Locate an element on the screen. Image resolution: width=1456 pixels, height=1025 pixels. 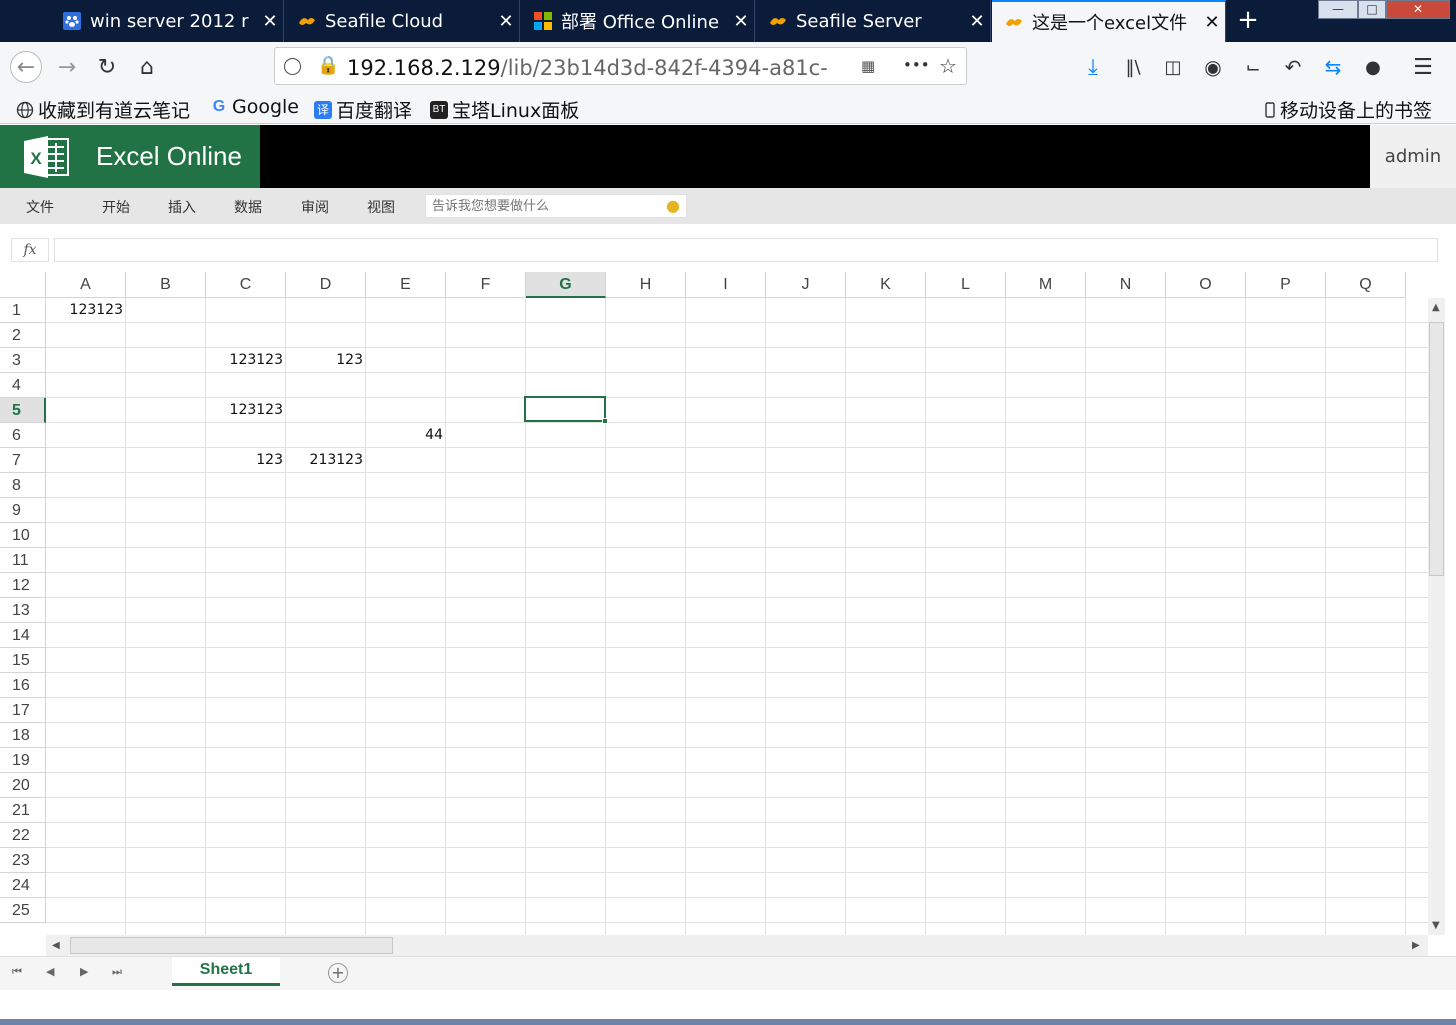
window-close-button: ✕ is located at coordinates (1418, 9).